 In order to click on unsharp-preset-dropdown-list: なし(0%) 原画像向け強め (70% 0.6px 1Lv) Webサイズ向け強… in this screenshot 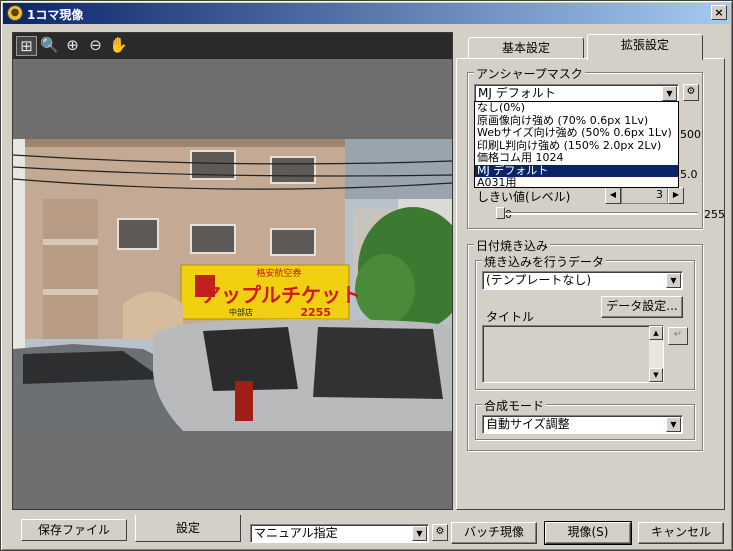, I will do `click(576, 144)`.